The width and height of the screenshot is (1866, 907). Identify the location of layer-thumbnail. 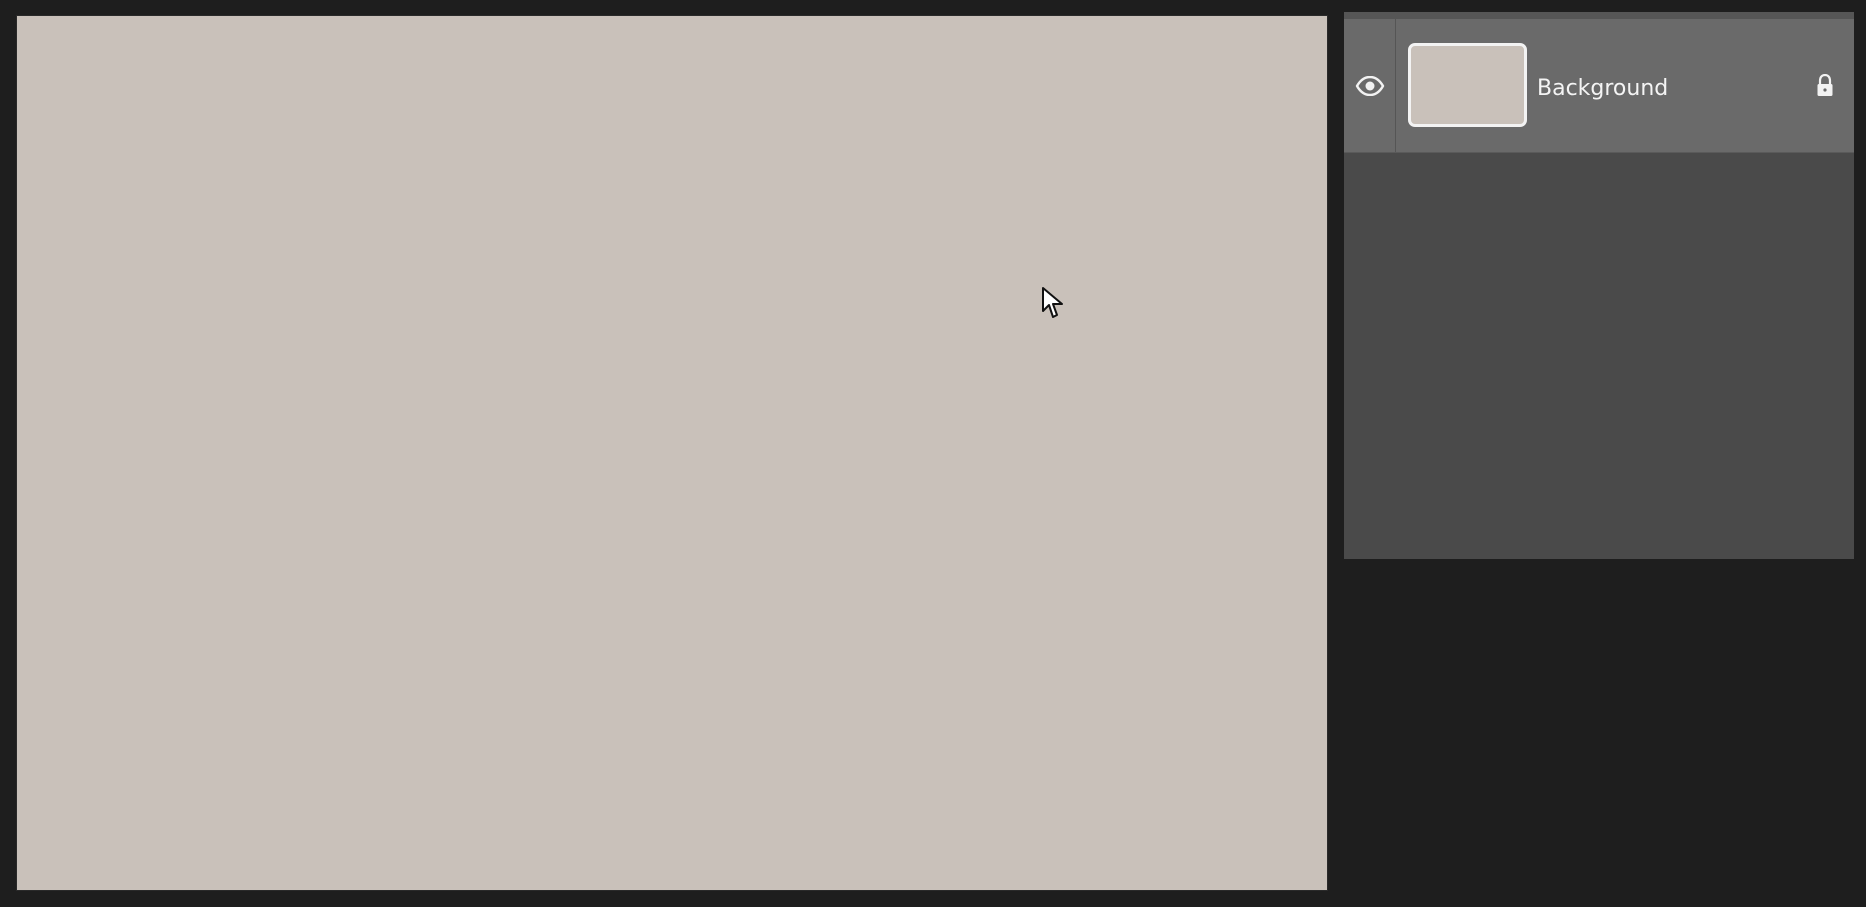
(1467, 85).